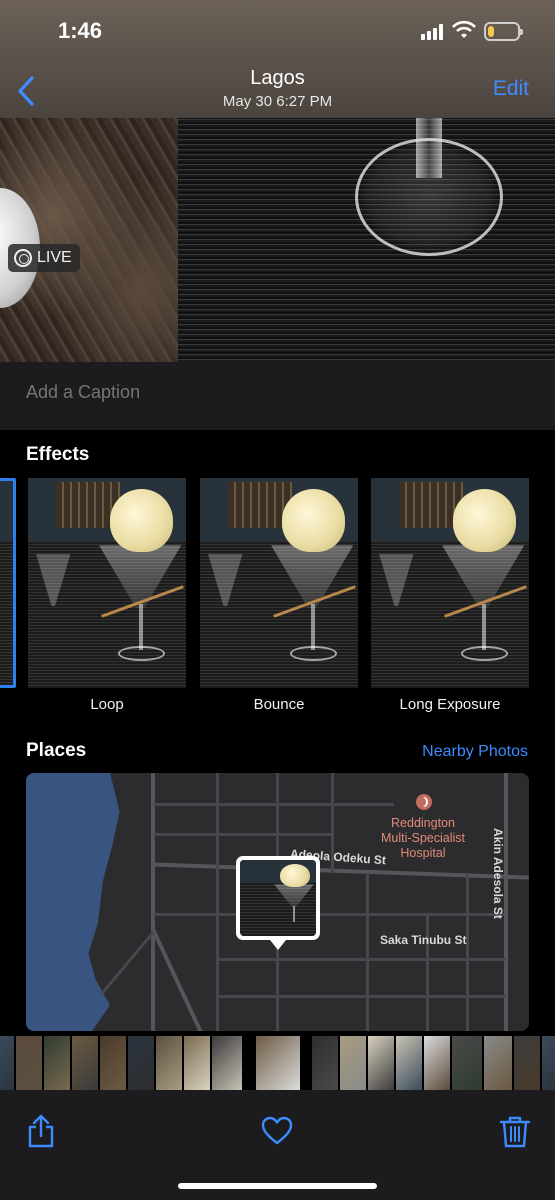 This screenshot has height=1200, width=555. I want to click on hospital-icon, so click(424, 802).